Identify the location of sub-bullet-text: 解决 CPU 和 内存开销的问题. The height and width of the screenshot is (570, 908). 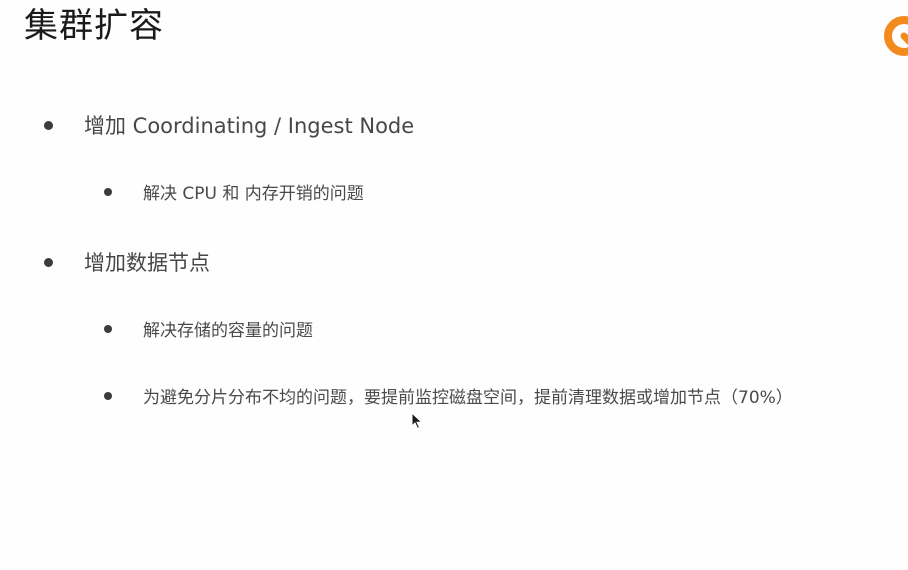
(253, 194).